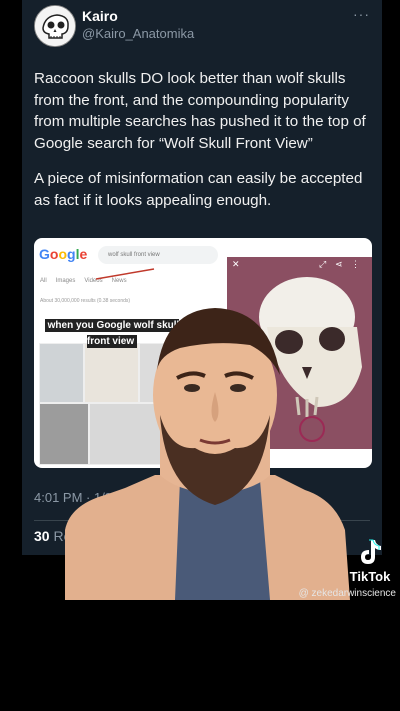  What do you see at coordinates (138, 33) in the screenshot?
I see `author-handle: @Kairo_Anatomika` at bounding box center [138, 33].